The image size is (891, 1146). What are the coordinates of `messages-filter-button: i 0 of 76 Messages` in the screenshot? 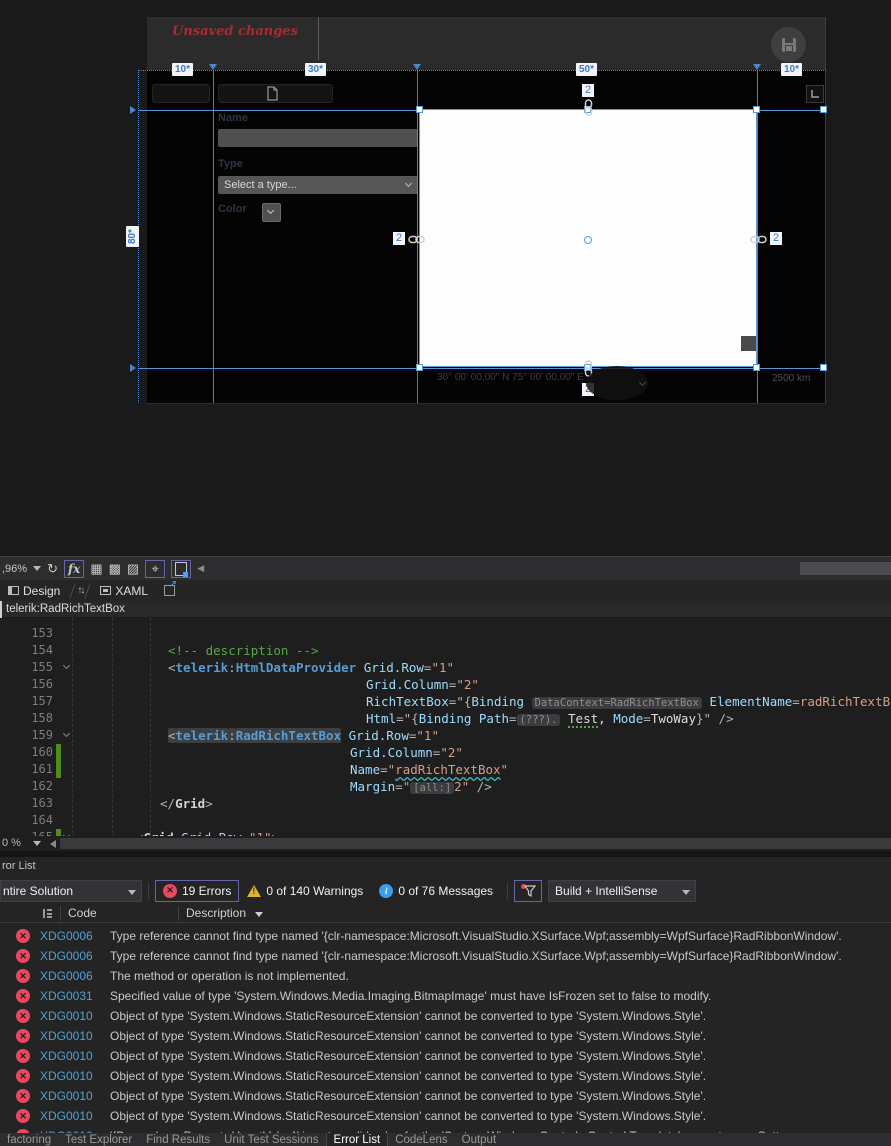 It's located at (436, 891).